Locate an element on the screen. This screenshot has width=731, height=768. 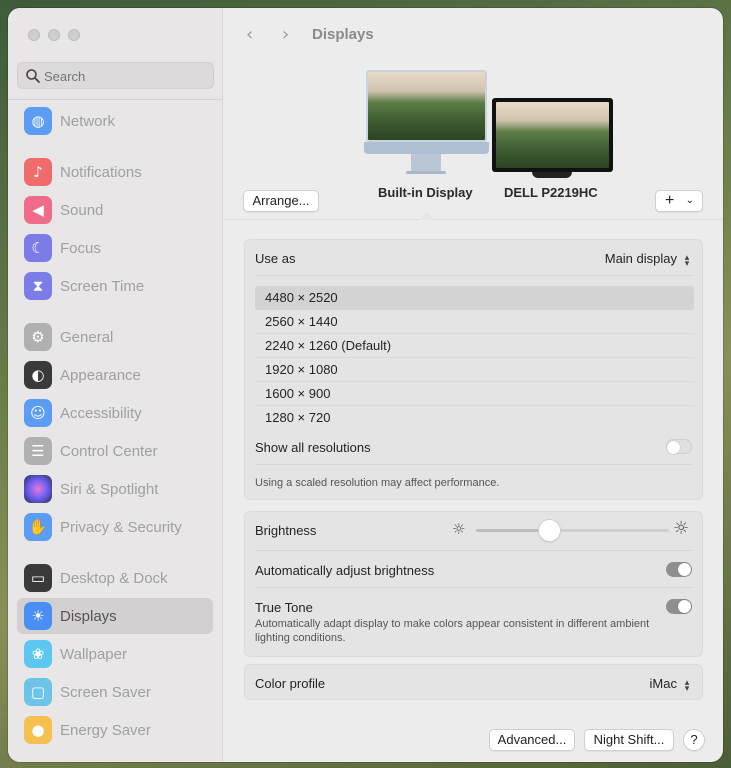
resolution-option: 2240 × 1260 (Default) is located at coordinates (474, 346).